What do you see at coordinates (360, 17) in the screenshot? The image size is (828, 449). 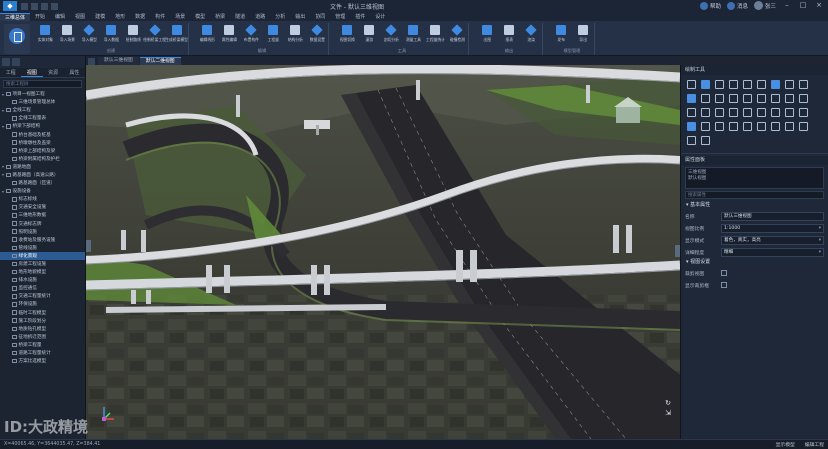 I see `ribbon-tab: 插件` at bounding box center [360, 17].